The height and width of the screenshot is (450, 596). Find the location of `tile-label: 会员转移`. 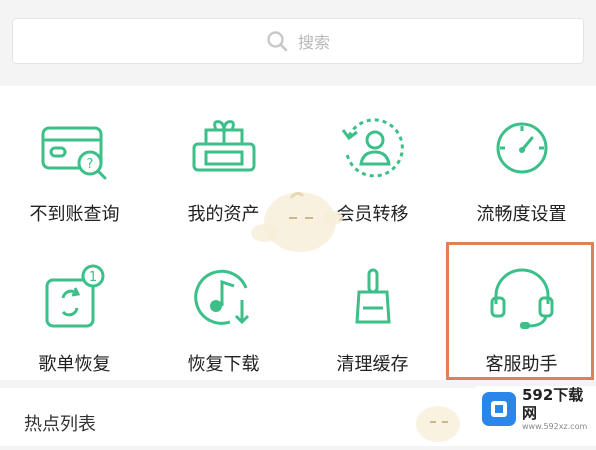

tile-label: 会员转移 is located at coordinates (372, 214).